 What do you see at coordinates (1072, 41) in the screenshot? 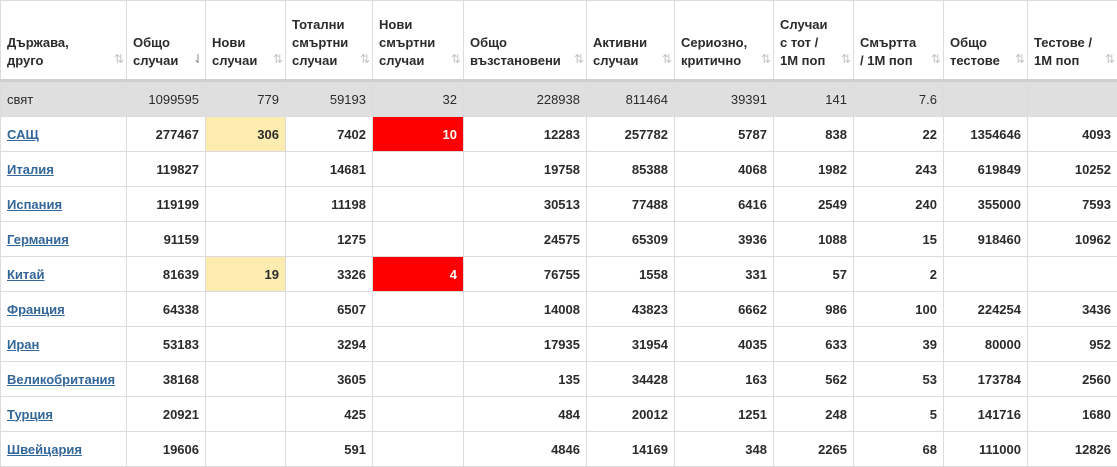
I see `column-header-tests-per-1m: Тестове / 1M поп⇅` at bounding box center [1072, 41].